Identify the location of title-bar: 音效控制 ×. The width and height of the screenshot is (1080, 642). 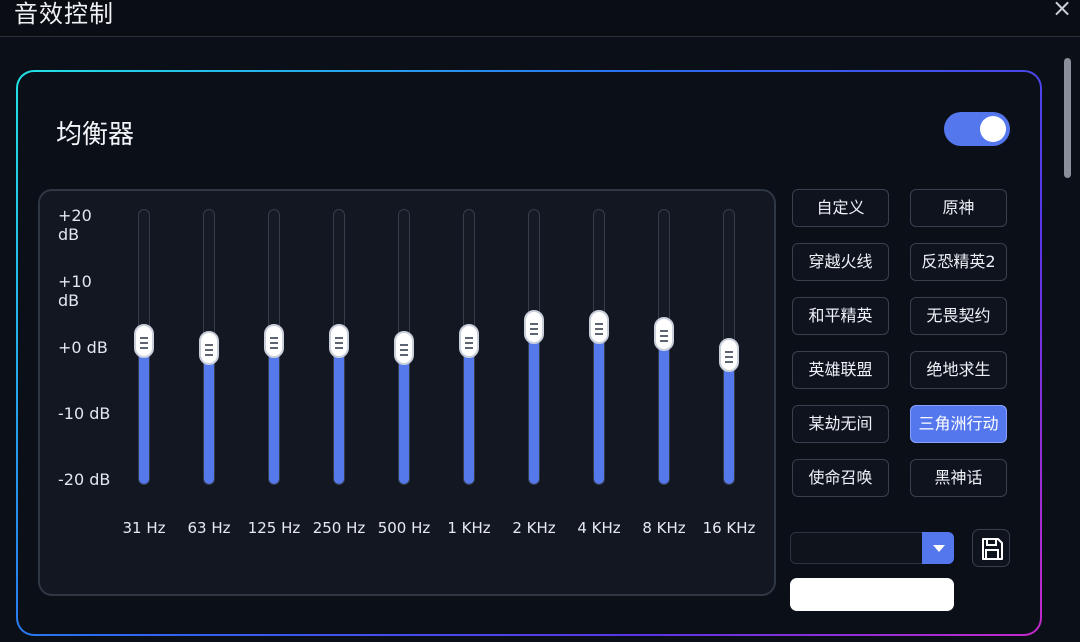
(540, 18).